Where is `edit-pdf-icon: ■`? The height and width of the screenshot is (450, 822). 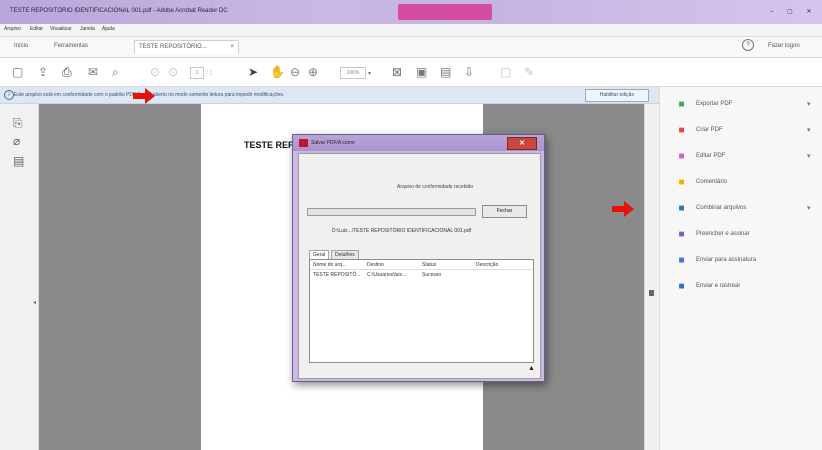
edit-pdf-icon: ■ is located at coordinates (681, 156).